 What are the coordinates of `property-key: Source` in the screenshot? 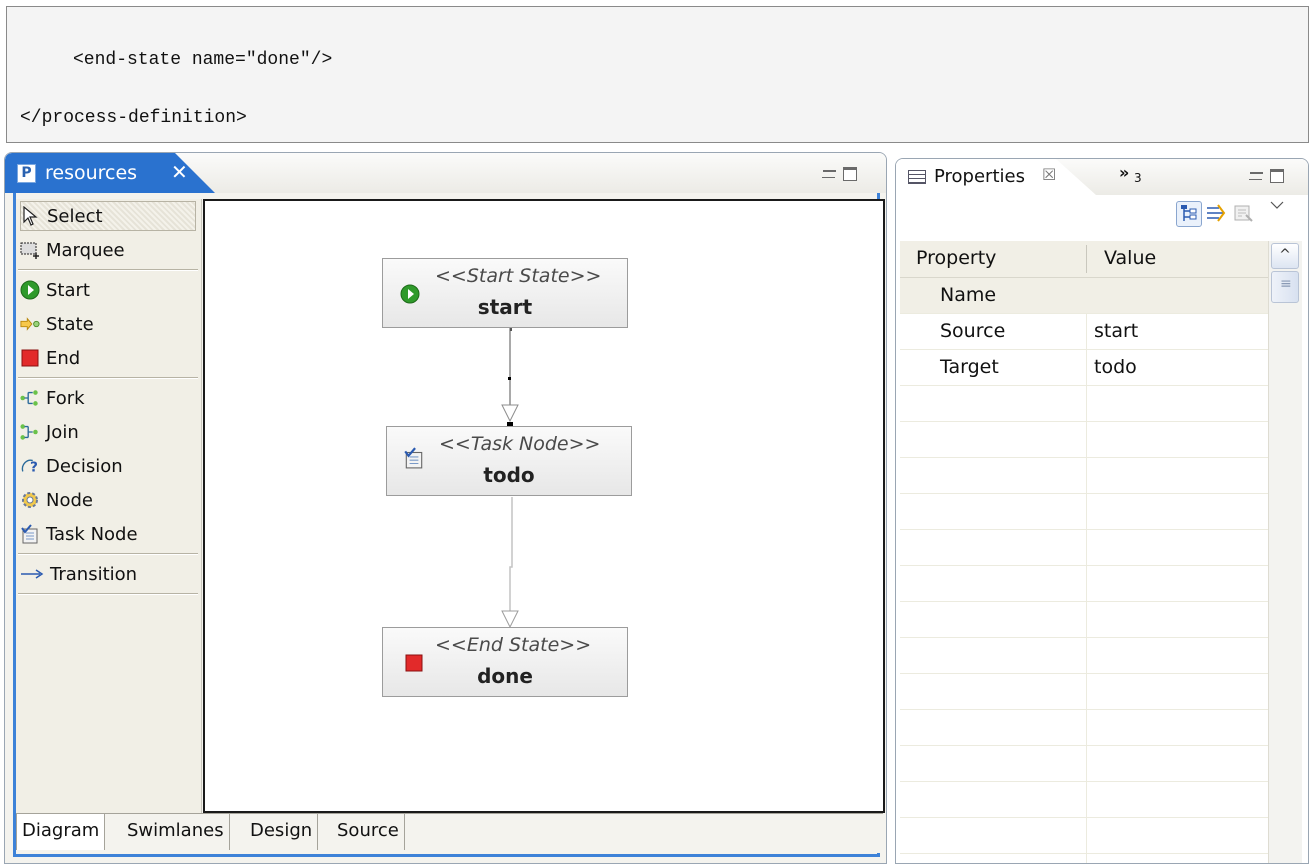 It's located at (973, 331).